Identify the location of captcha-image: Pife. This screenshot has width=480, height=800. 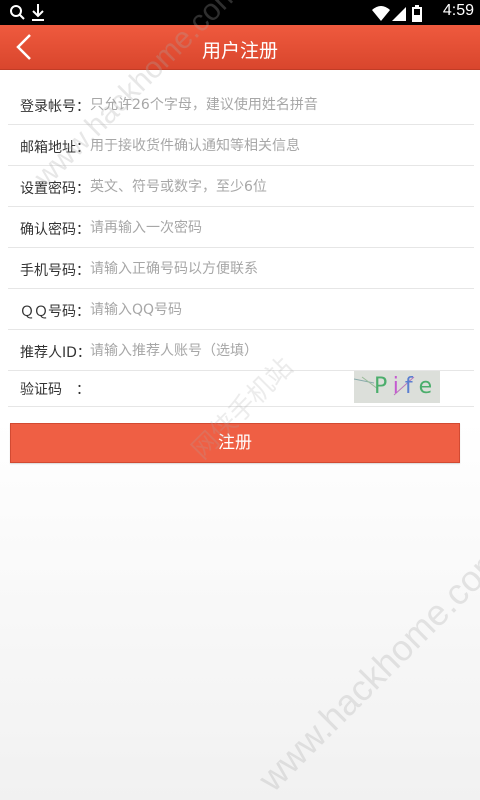
(396, 387).